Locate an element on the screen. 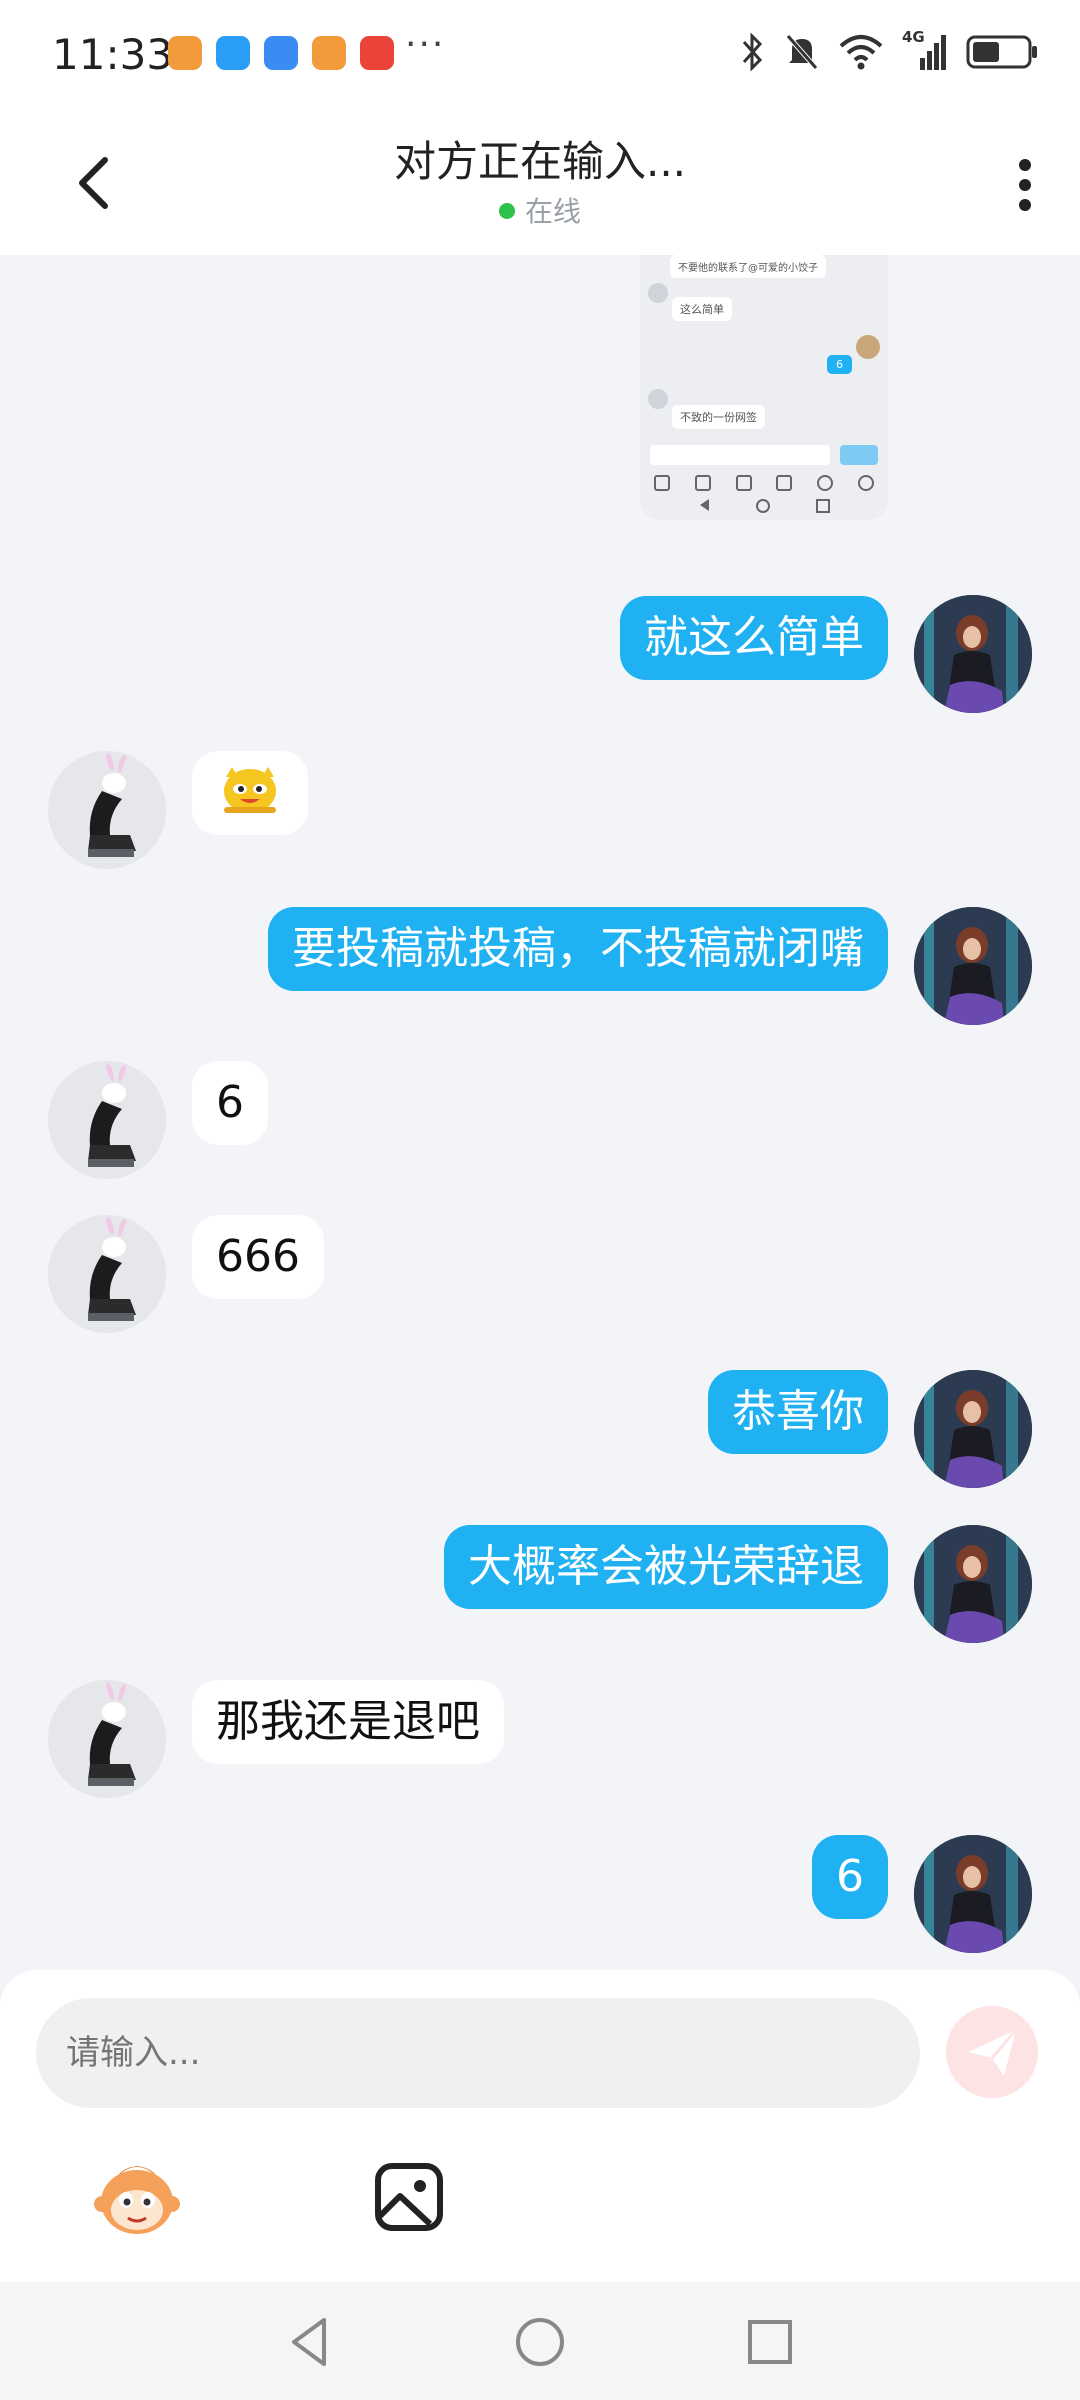 The image size is (1080, 2400). nav-home-icon is located at coordinates (540, 2342).